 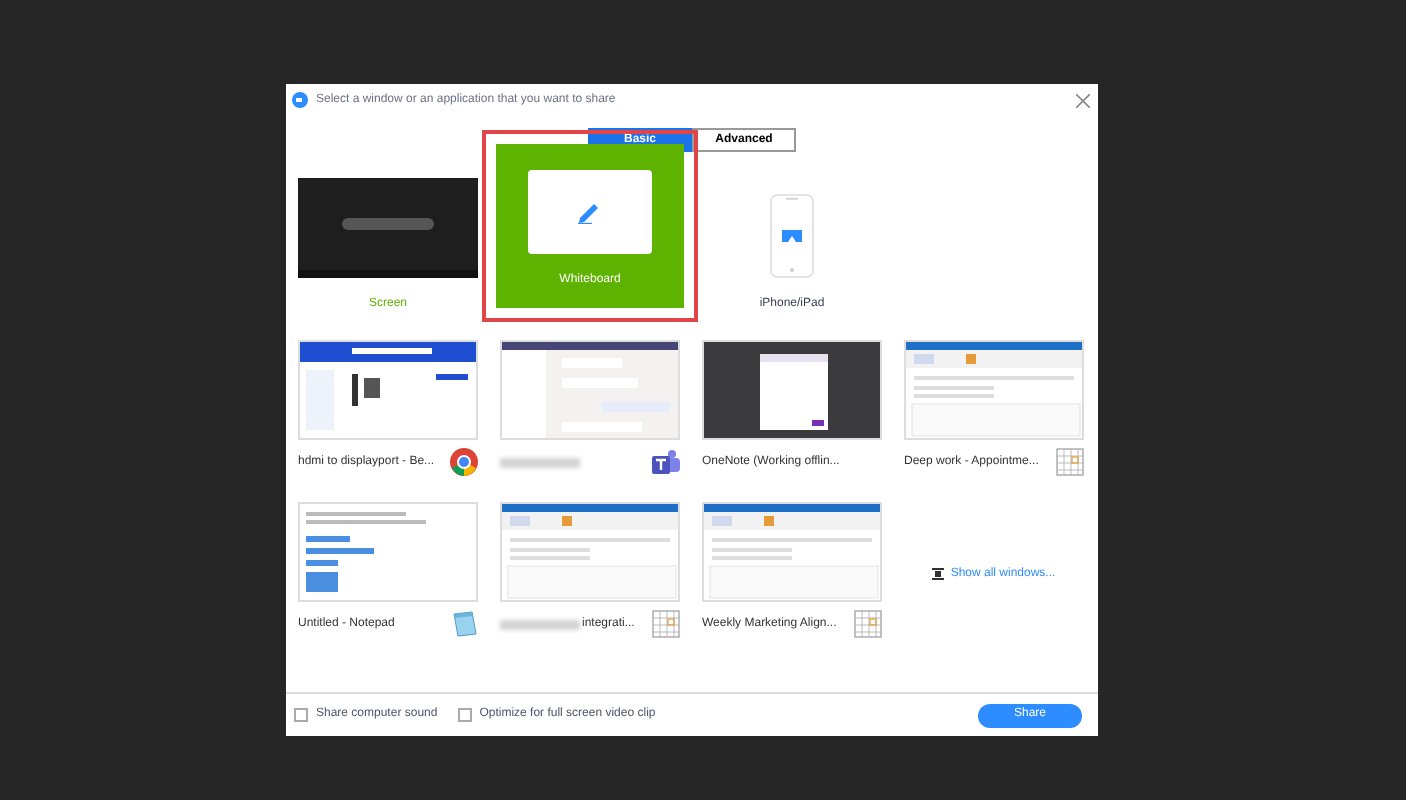 What do you see at coordinates (666, 462) in the screenshot?
I see `people-app-icon` at bounding box center [666, 462].